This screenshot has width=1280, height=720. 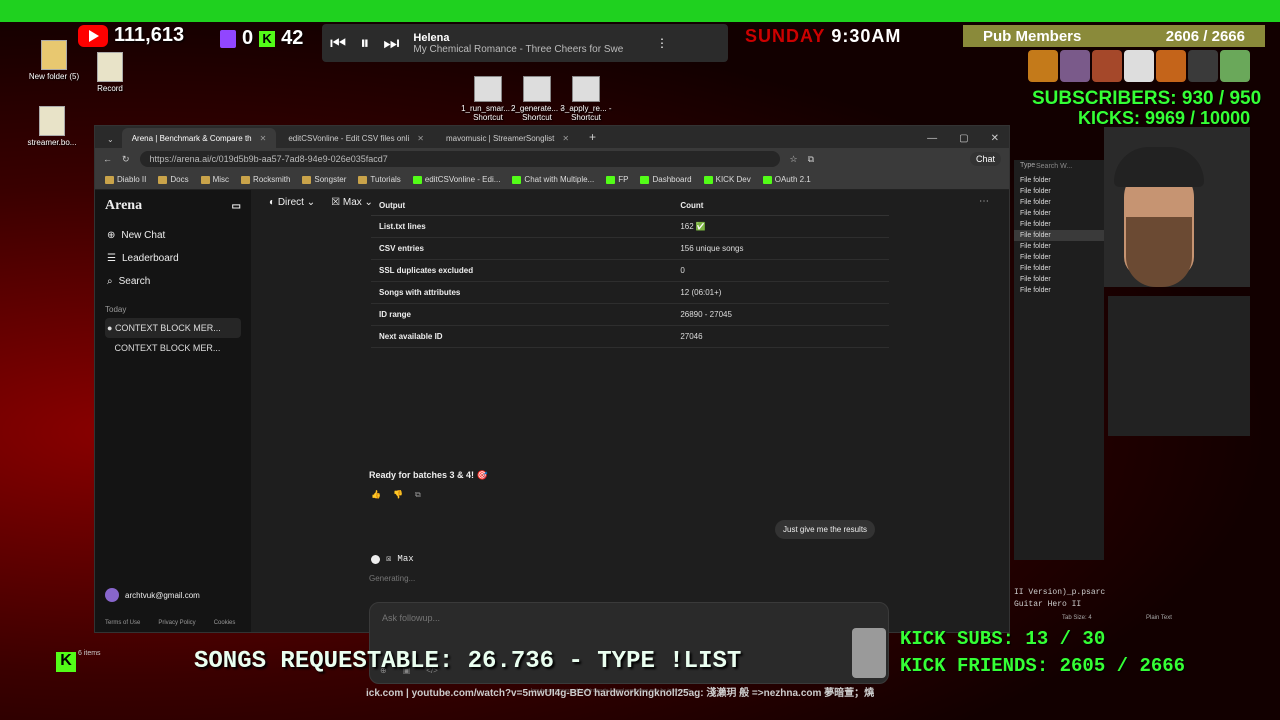 What do you see at coordinates (985, 159) in the screenshot?
I see `chat-button: Chat` at bounding box center [985, 159].